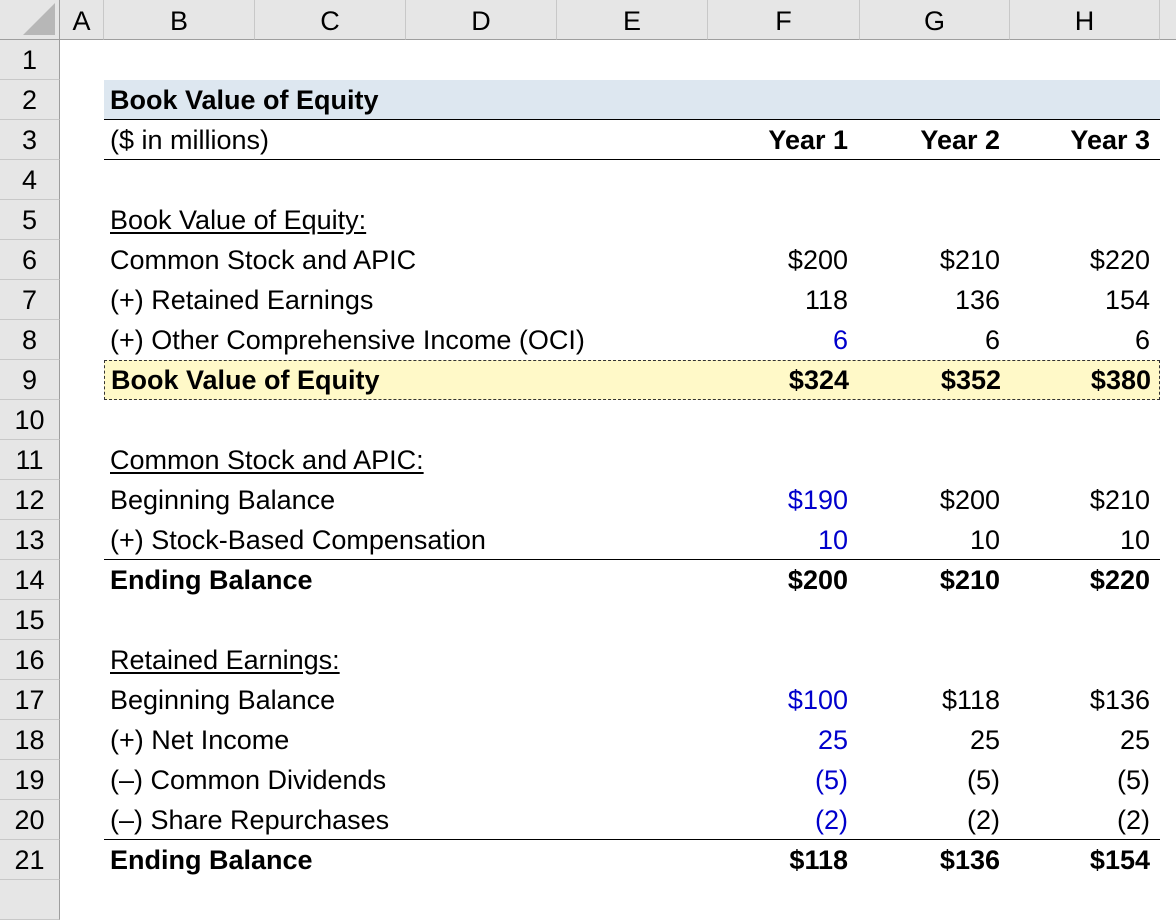 This screenshot has height=920, width=1176. I want to click on total-row-apic: Ending Balance $200 $210 $220, so click(632, 579).